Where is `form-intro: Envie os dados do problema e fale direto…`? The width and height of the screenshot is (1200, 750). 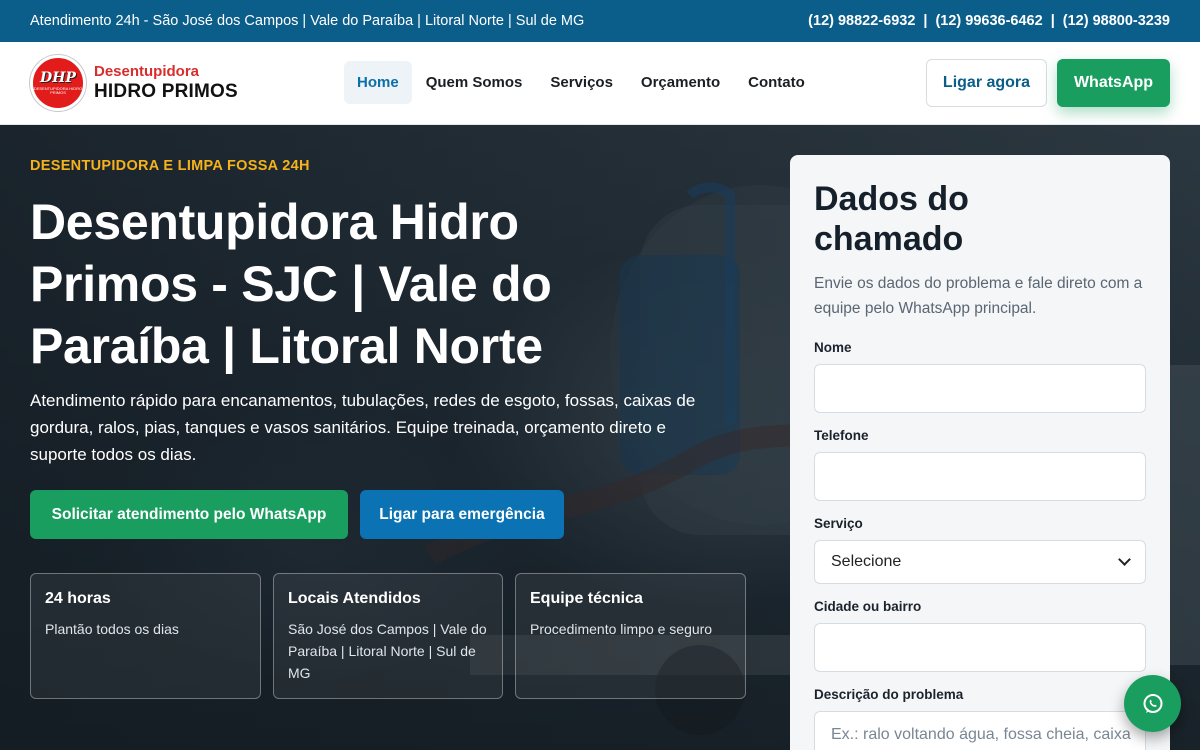
form-intro: Envie os dados do problema e fale direto… is located at coordinates (978, 296).